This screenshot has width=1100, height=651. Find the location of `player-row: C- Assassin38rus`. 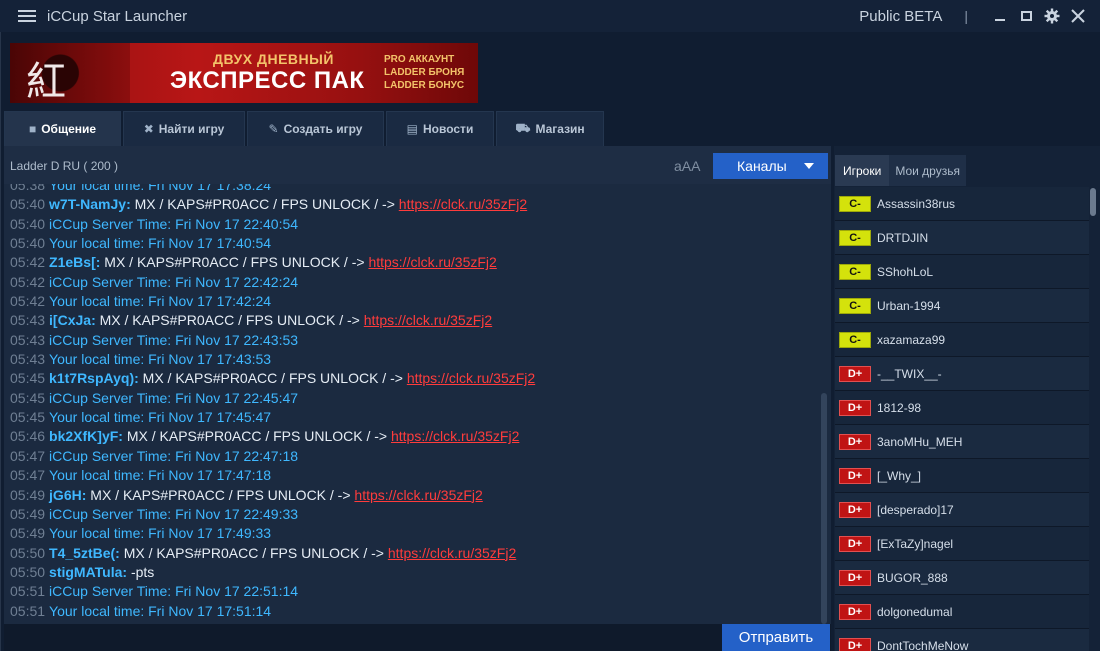

player-row: C- Assassin38rus is located at coordinates (962, 204).